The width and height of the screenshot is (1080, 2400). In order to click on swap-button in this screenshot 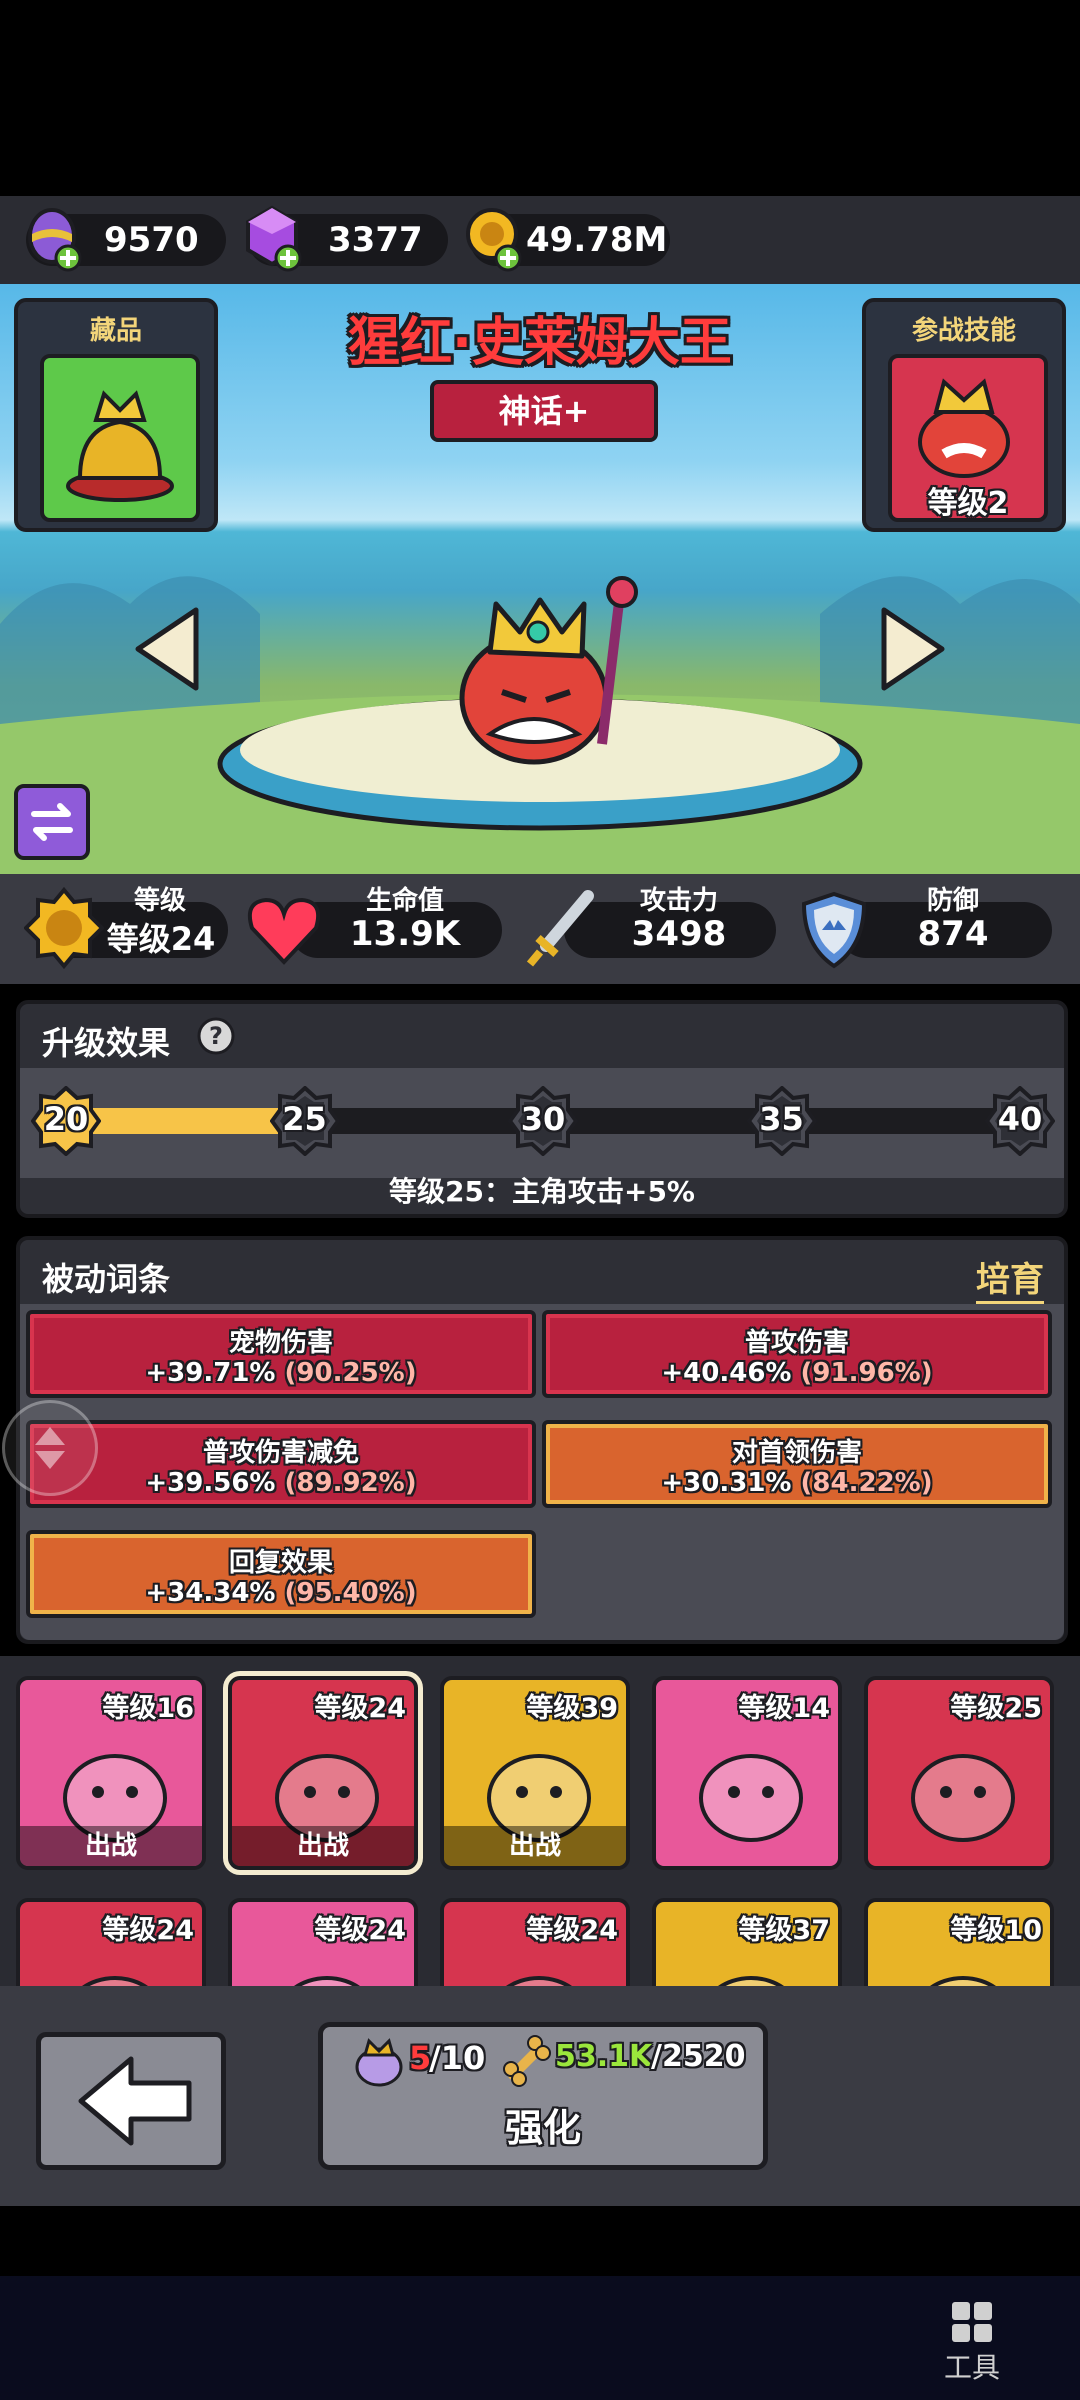, I will do `click(52, 822)`.